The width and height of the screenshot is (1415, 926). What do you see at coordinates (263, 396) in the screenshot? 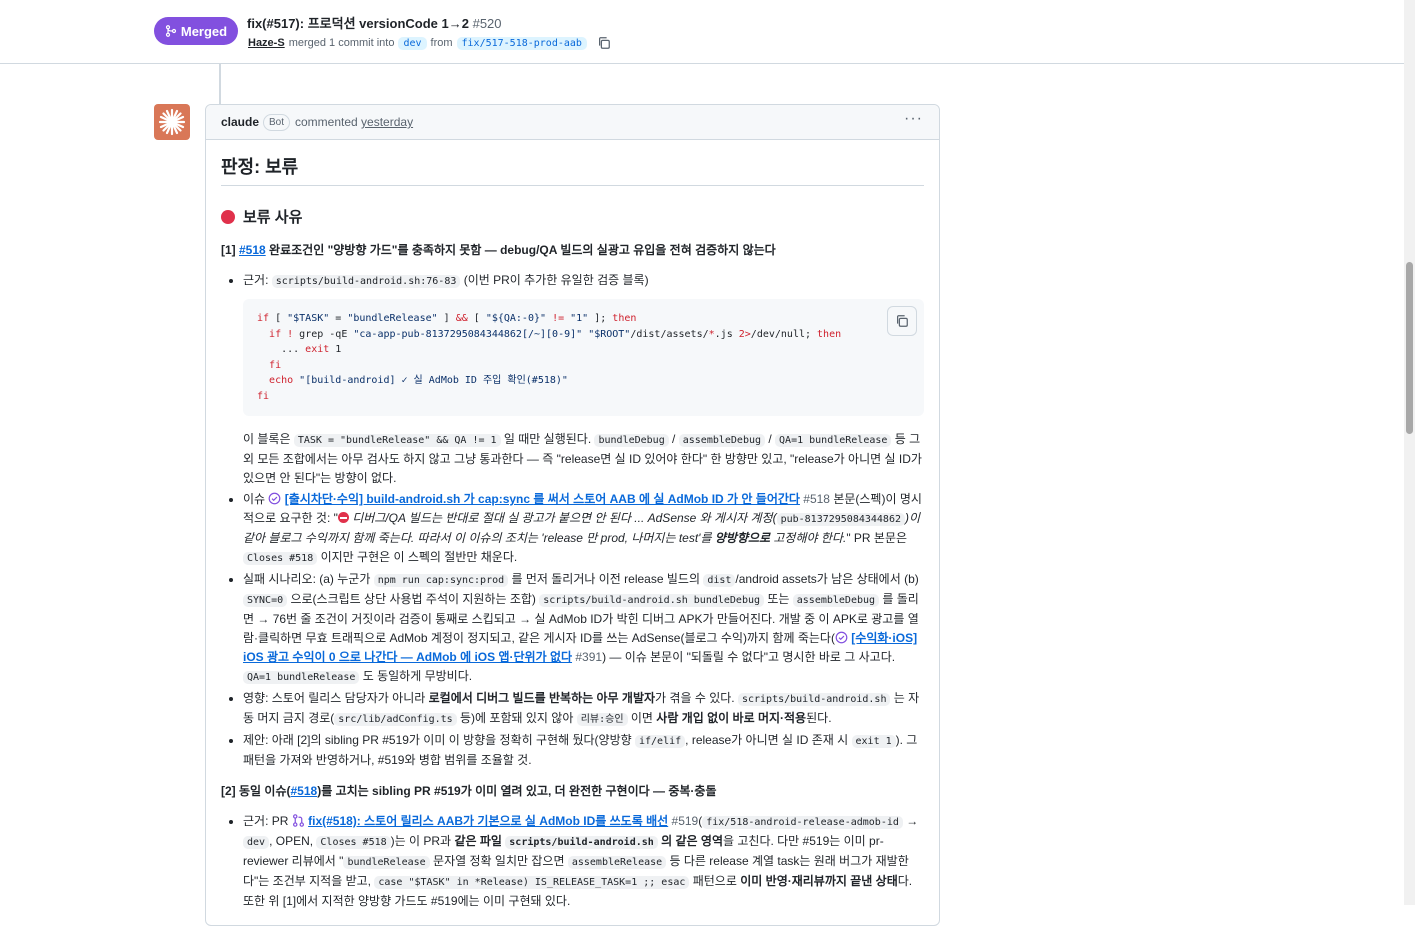
I see `code-line-6: fi` at bounding box center [263, 396].